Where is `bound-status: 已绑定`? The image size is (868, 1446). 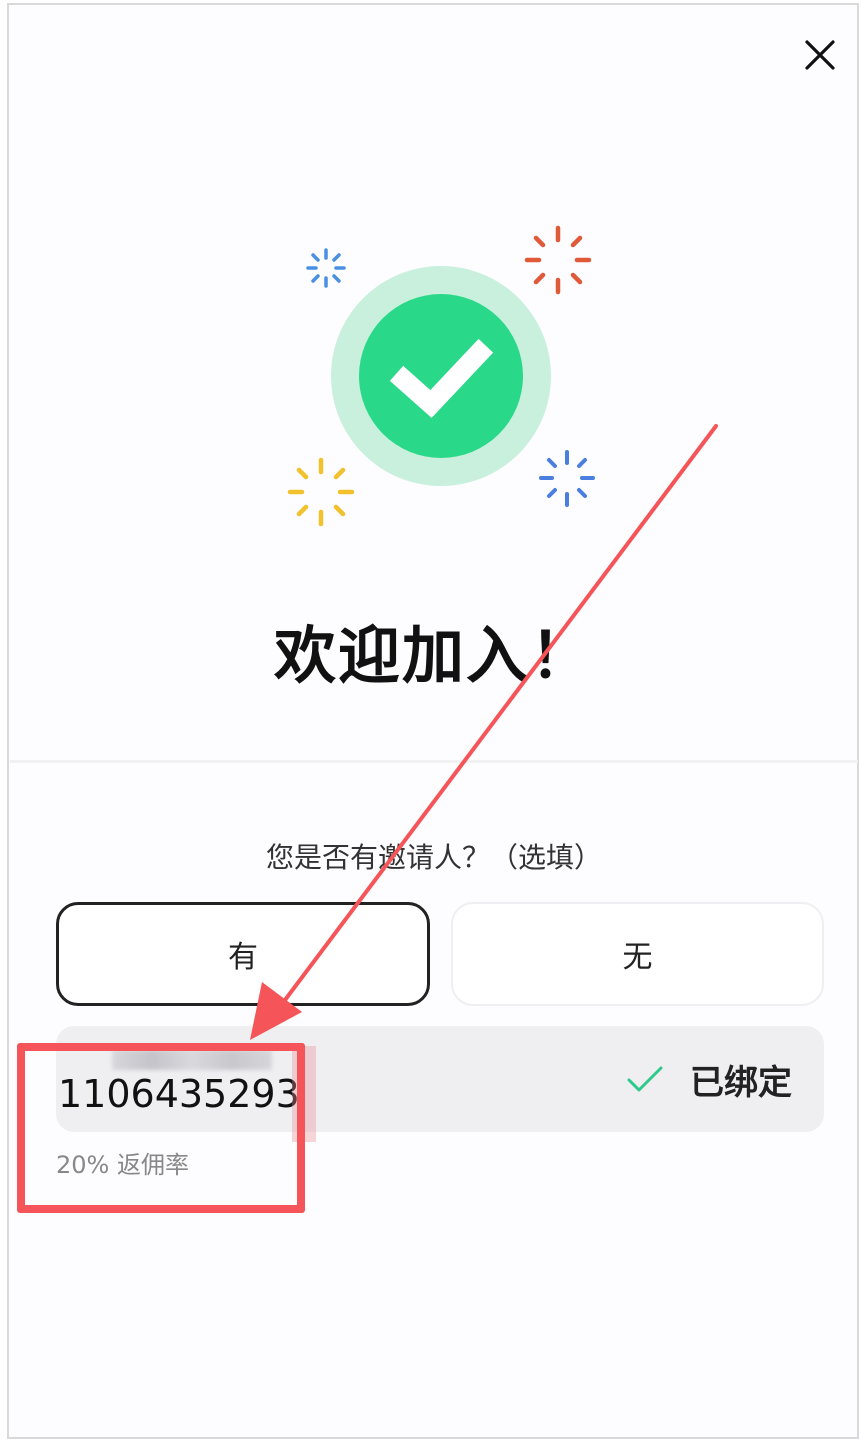 bound-status: 已绑定 is located at coordinates (741, 1083).